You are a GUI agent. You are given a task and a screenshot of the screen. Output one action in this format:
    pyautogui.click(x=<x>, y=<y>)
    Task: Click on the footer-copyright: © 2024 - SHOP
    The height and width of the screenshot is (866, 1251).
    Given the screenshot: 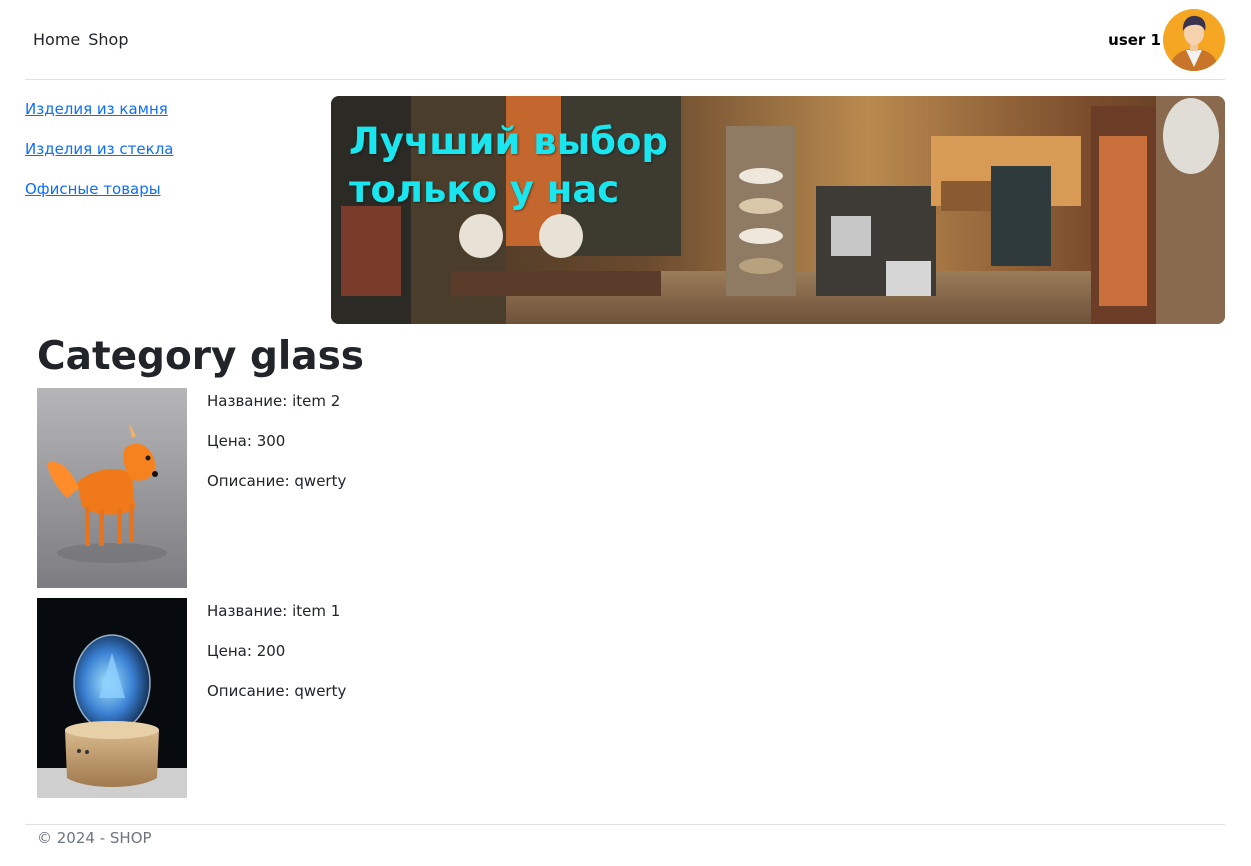 What is the action you would take?
    pyautogui.click(x=94, y=838)
    